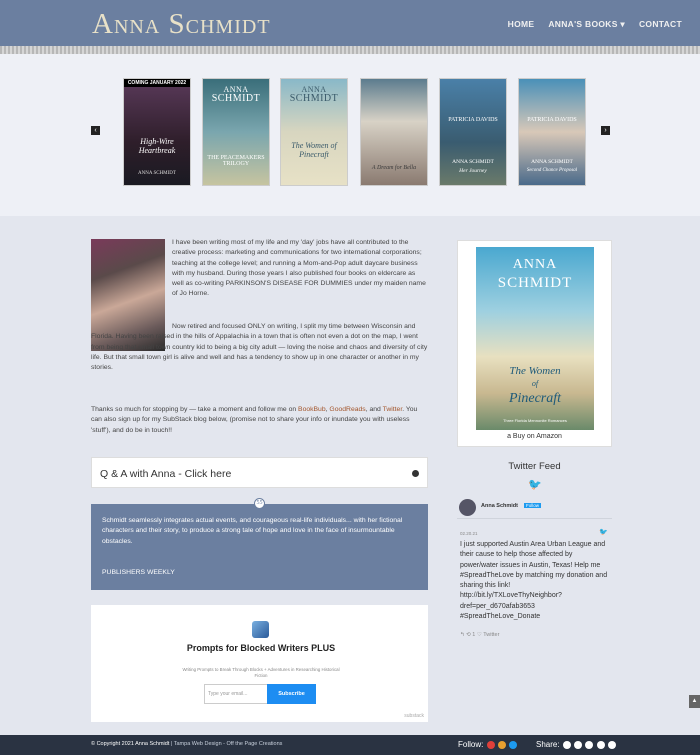  Describe the element at coordinates (660, 24) in the screenshot. I see `nav-contact: CONTACT` at that location.